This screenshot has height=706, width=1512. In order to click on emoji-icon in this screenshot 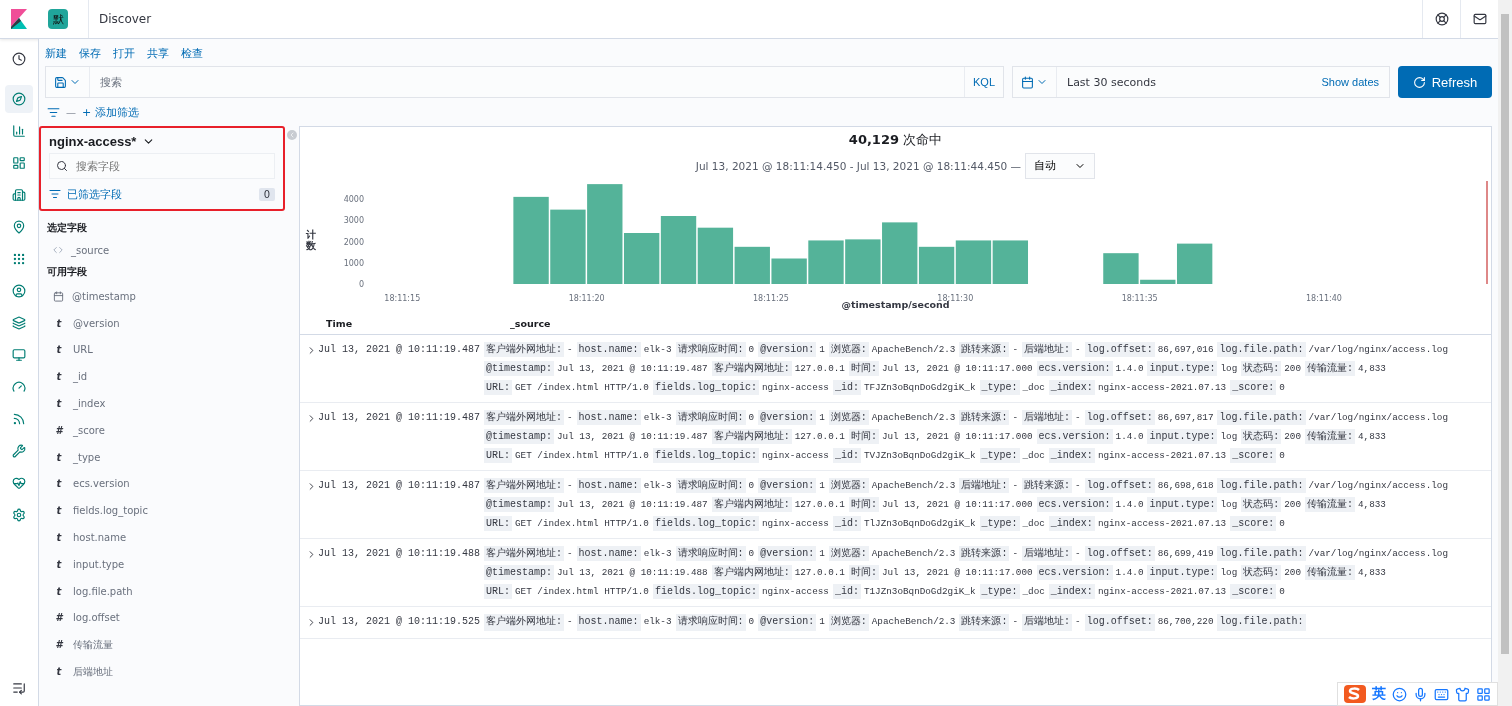, I will do `click(1399, 694)`.